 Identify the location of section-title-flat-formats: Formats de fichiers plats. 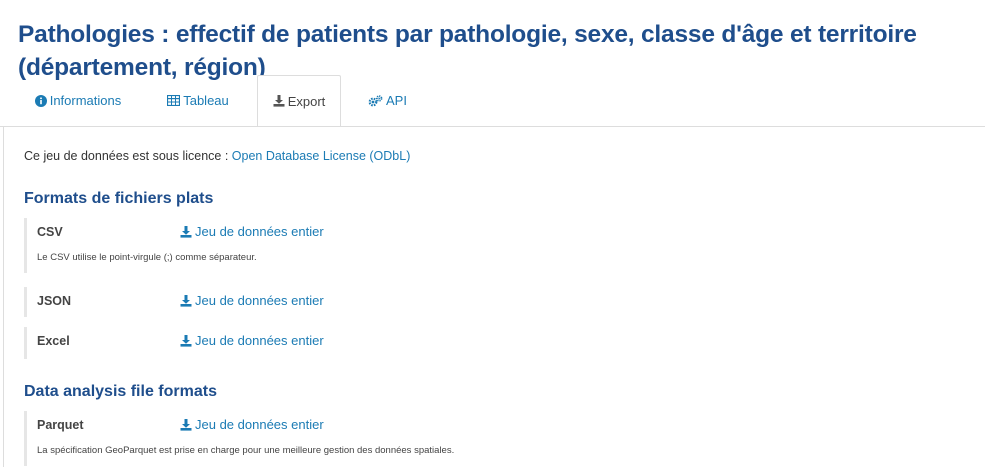
(119, 198).